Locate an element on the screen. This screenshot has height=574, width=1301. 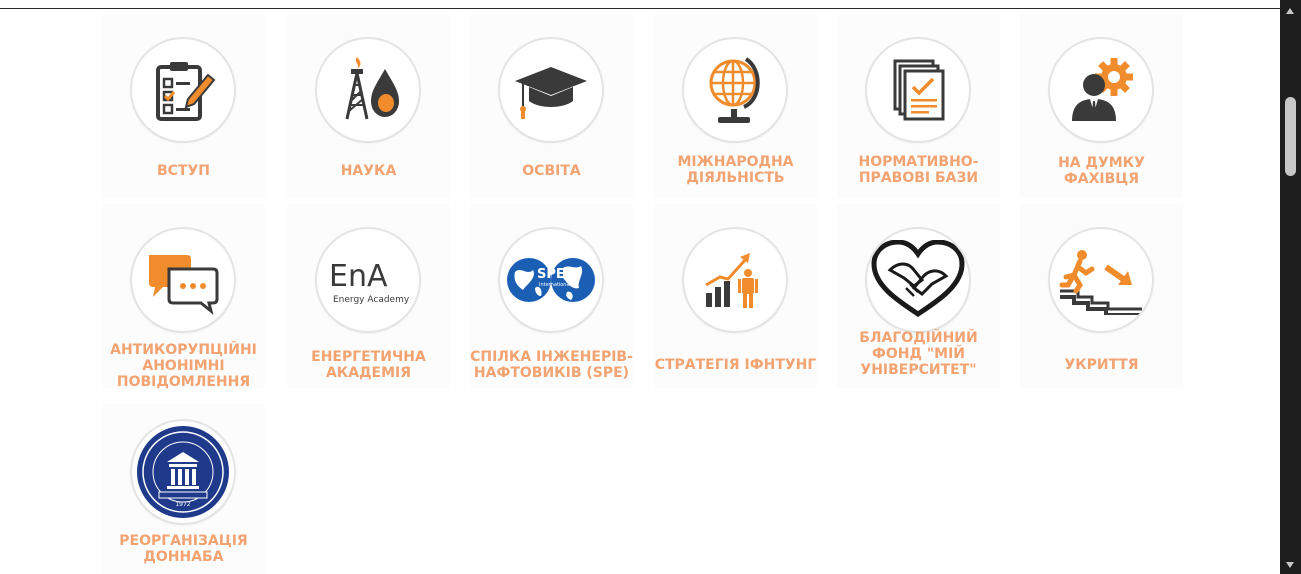
donnaba-seal-icon: 1972 is located at coordinates (183, 472).